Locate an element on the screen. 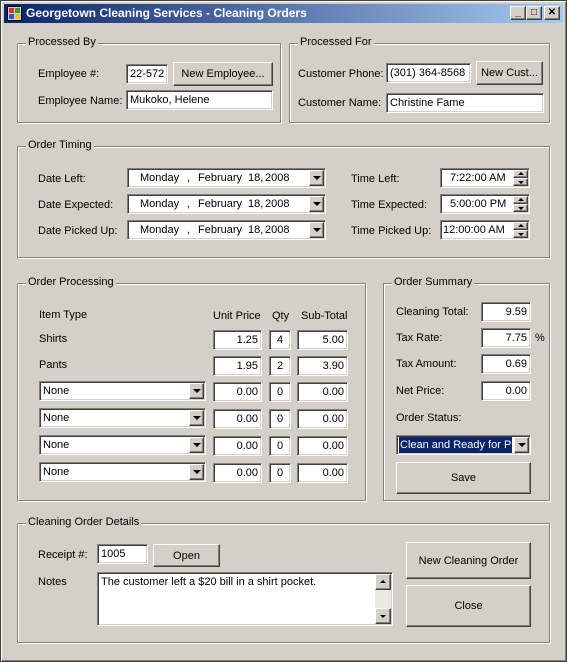 Image resolution: width=567 pixels, height=662 pixels. item-type-header: Item Type is located at coordinates (63, 315).